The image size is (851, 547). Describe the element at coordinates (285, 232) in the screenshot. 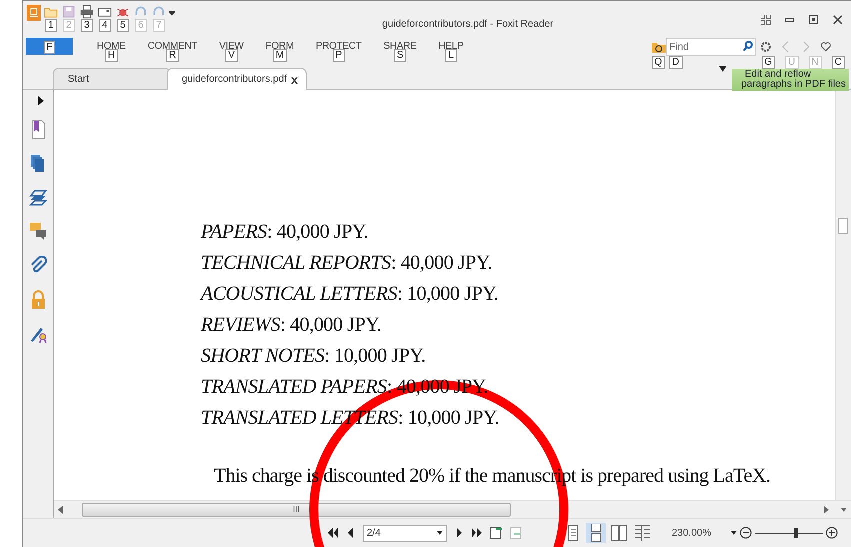

I see `fee-line: PAPERS: 40,000 JPY.` at that location.